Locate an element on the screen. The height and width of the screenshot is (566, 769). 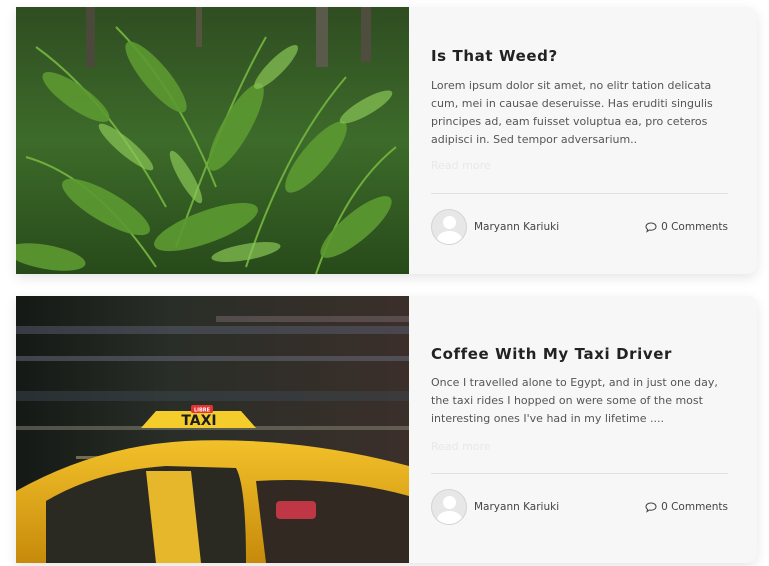
post-title: Coffee With My Taxi Driver is located at coordinates (551, 354).